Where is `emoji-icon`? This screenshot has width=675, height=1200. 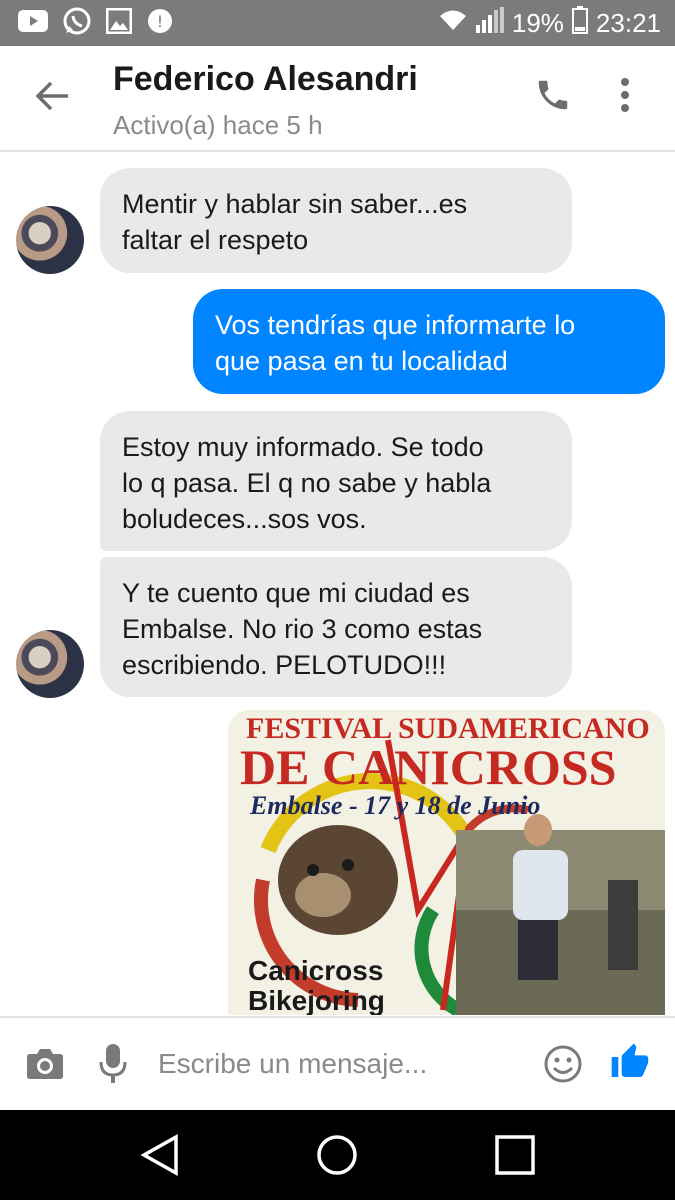 emoji-icon is located at coordinates (563, 1066).